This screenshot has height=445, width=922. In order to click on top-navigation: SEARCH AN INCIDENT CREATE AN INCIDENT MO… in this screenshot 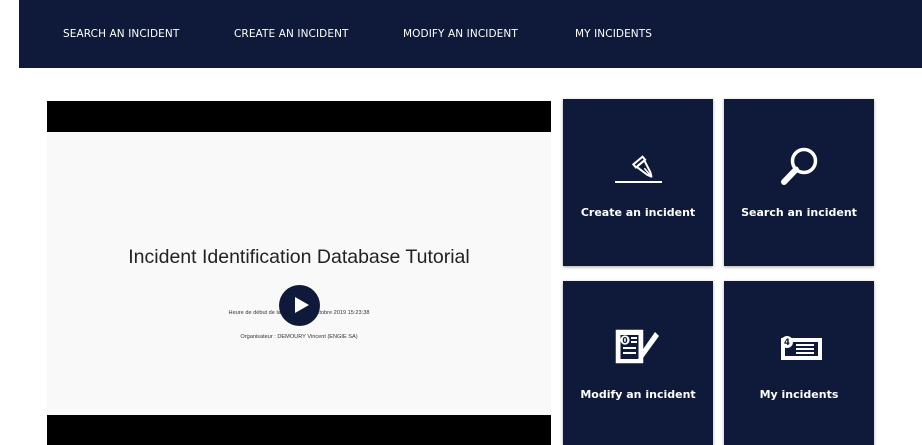, I will do `click(470, 34)`.